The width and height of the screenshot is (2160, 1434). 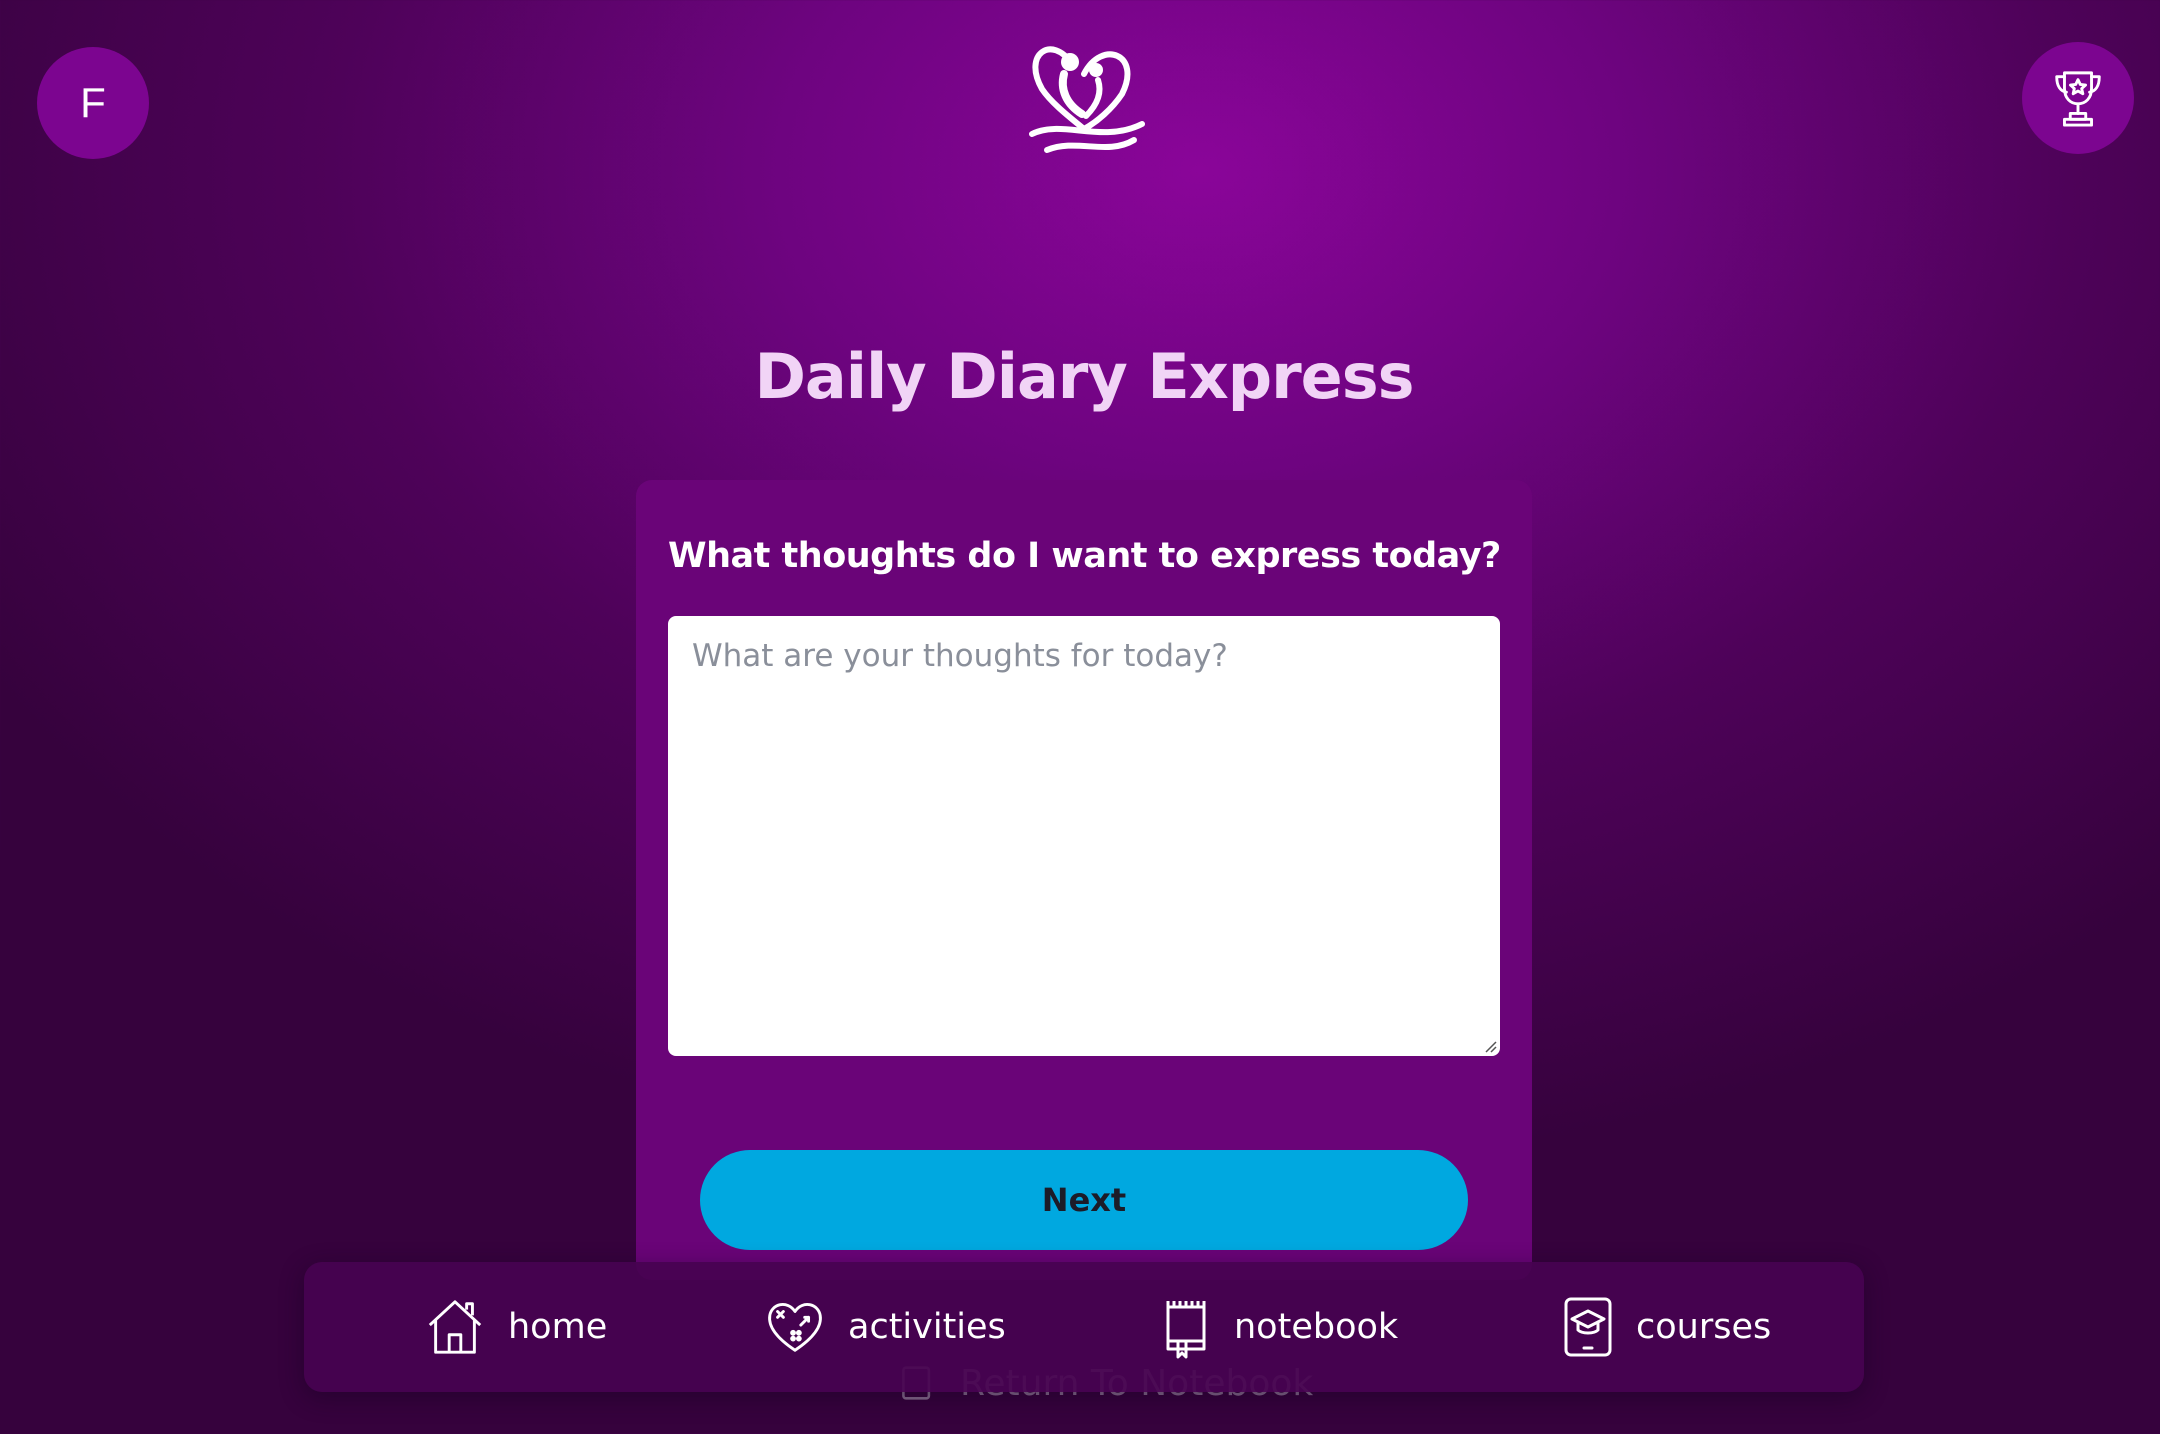 I want to click on nav-label-activities: activities, so click(x=927, y=1327).